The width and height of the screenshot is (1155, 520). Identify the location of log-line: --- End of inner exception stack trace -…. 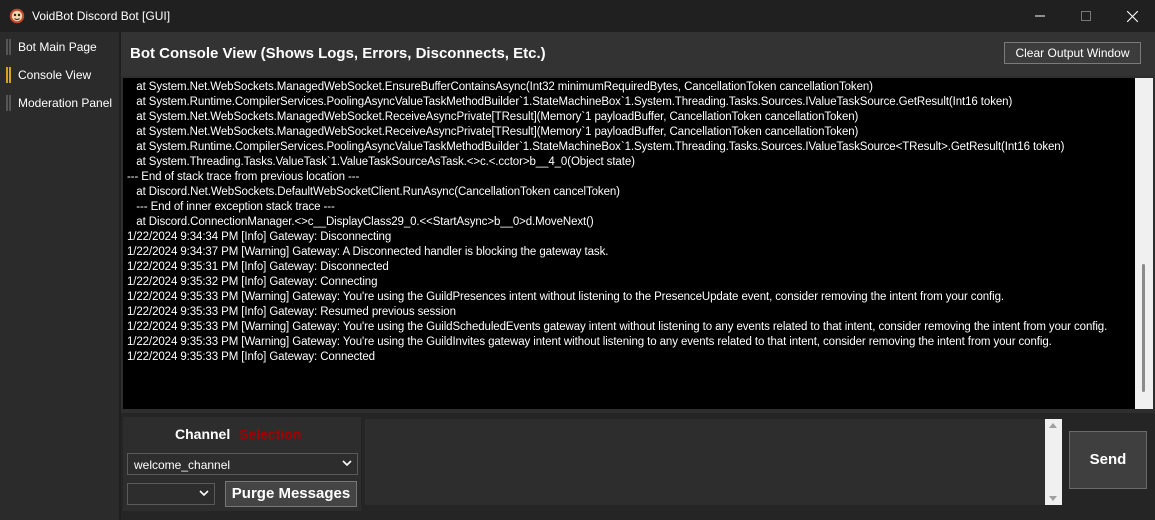
(231, 207).